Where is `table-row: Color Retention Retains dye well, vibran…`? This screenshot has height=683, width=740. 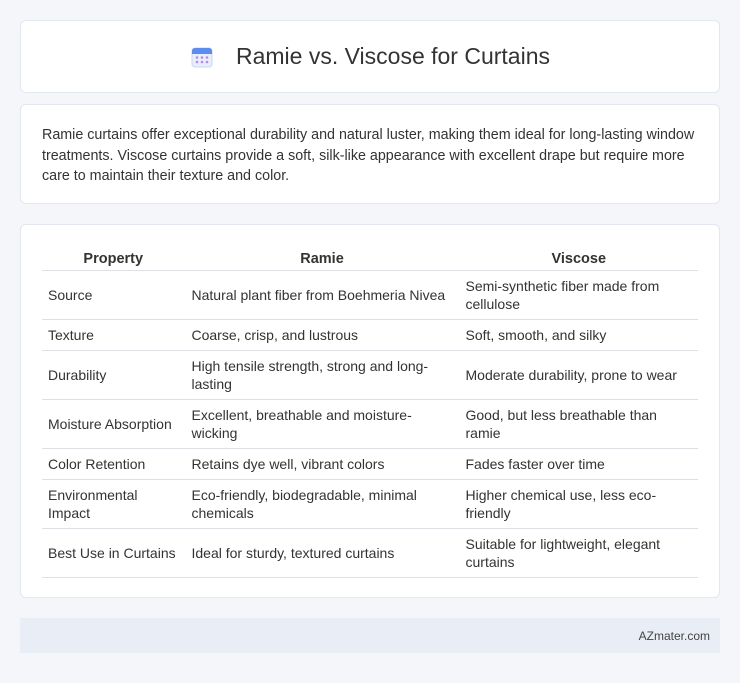 table-row: Color Retention Retains dye well, vibran… is located at coordinates (370, 464).